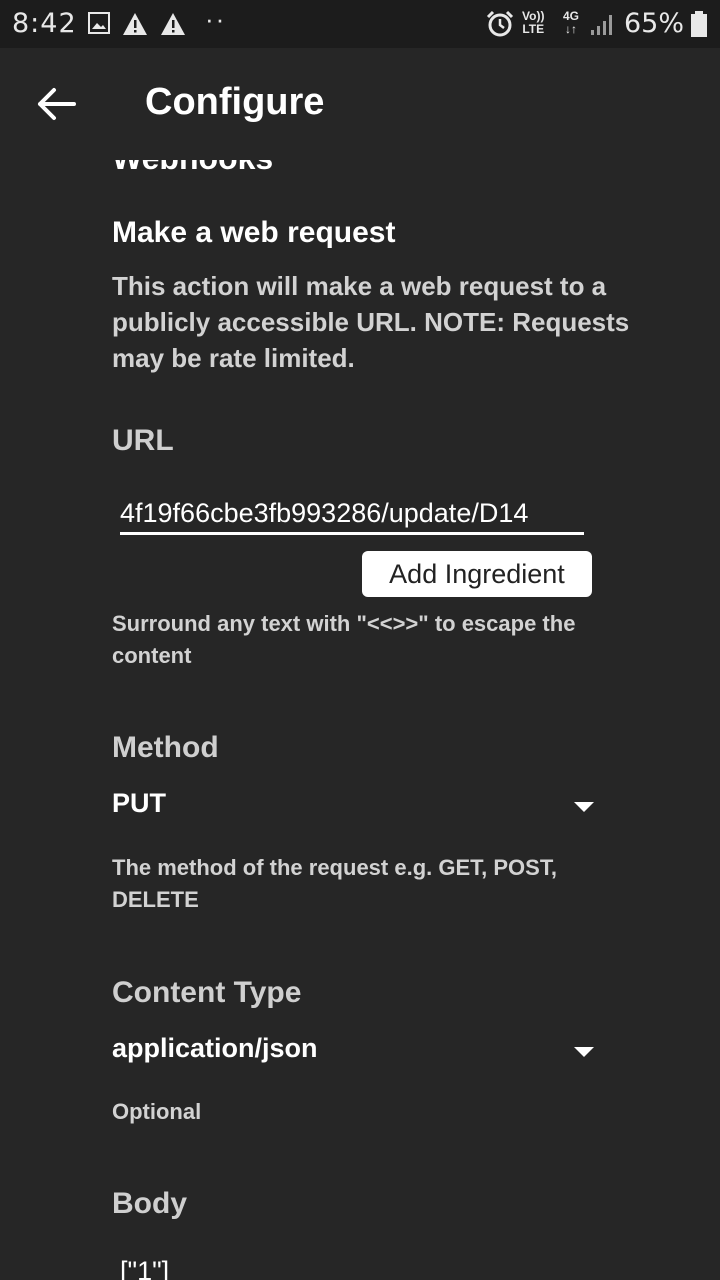 The width and height of the screenshot is (720, 1280). Describe the element at coordinates (354, 1053) in the screenshot. I see `content-type-select: application/json` at that location.